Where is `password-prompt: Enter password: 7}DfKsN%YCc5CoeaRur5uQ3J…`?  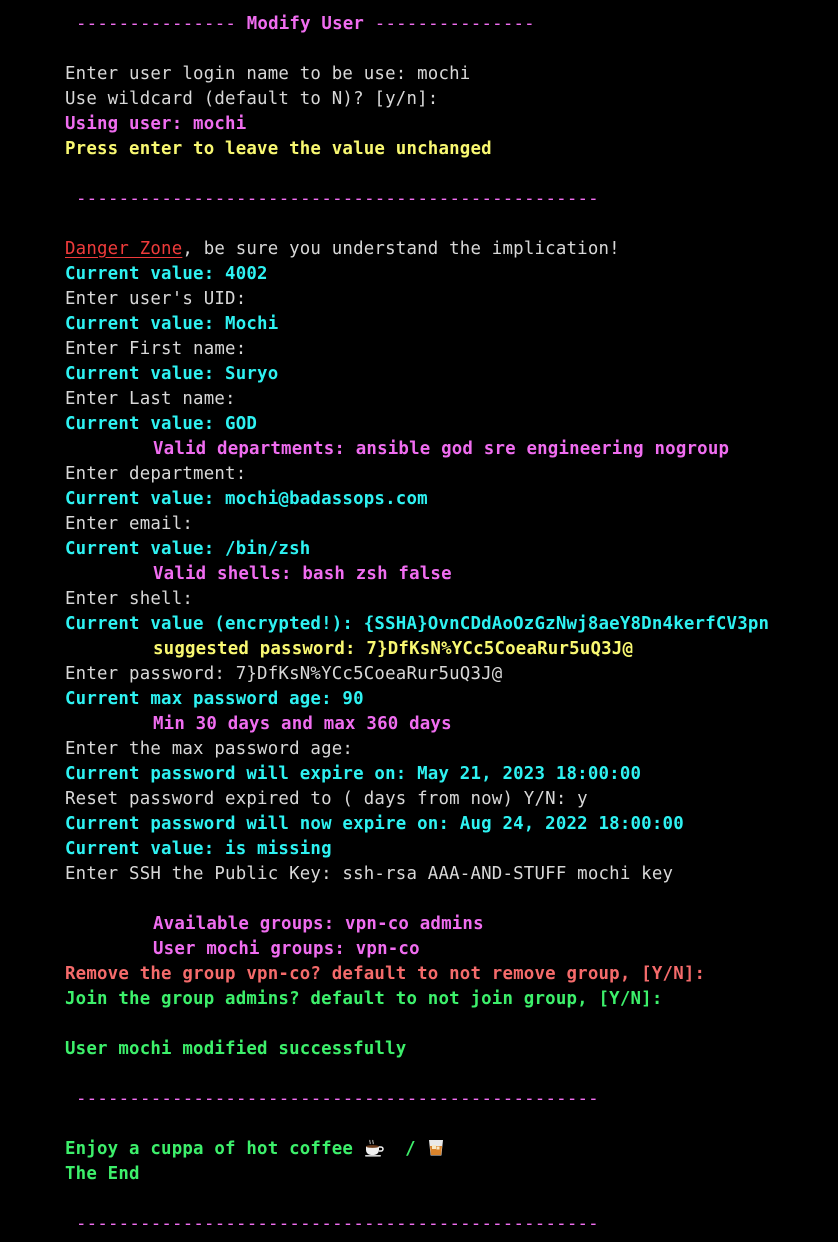
password-prompt: Enter password: 7}DfKsN%YCc5CoeaRur5uQ3J… is located at coordinates (284, 674).